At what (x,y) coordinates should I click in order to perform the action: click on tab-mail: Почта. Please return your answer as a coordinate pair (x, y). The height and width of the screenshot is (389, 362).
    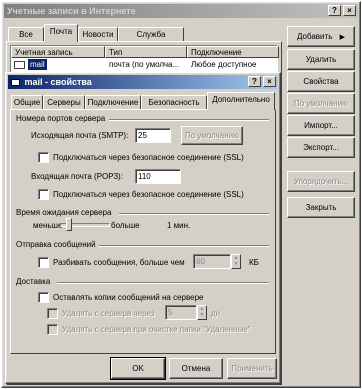
    Looking at the image, I should click on (61, 33).